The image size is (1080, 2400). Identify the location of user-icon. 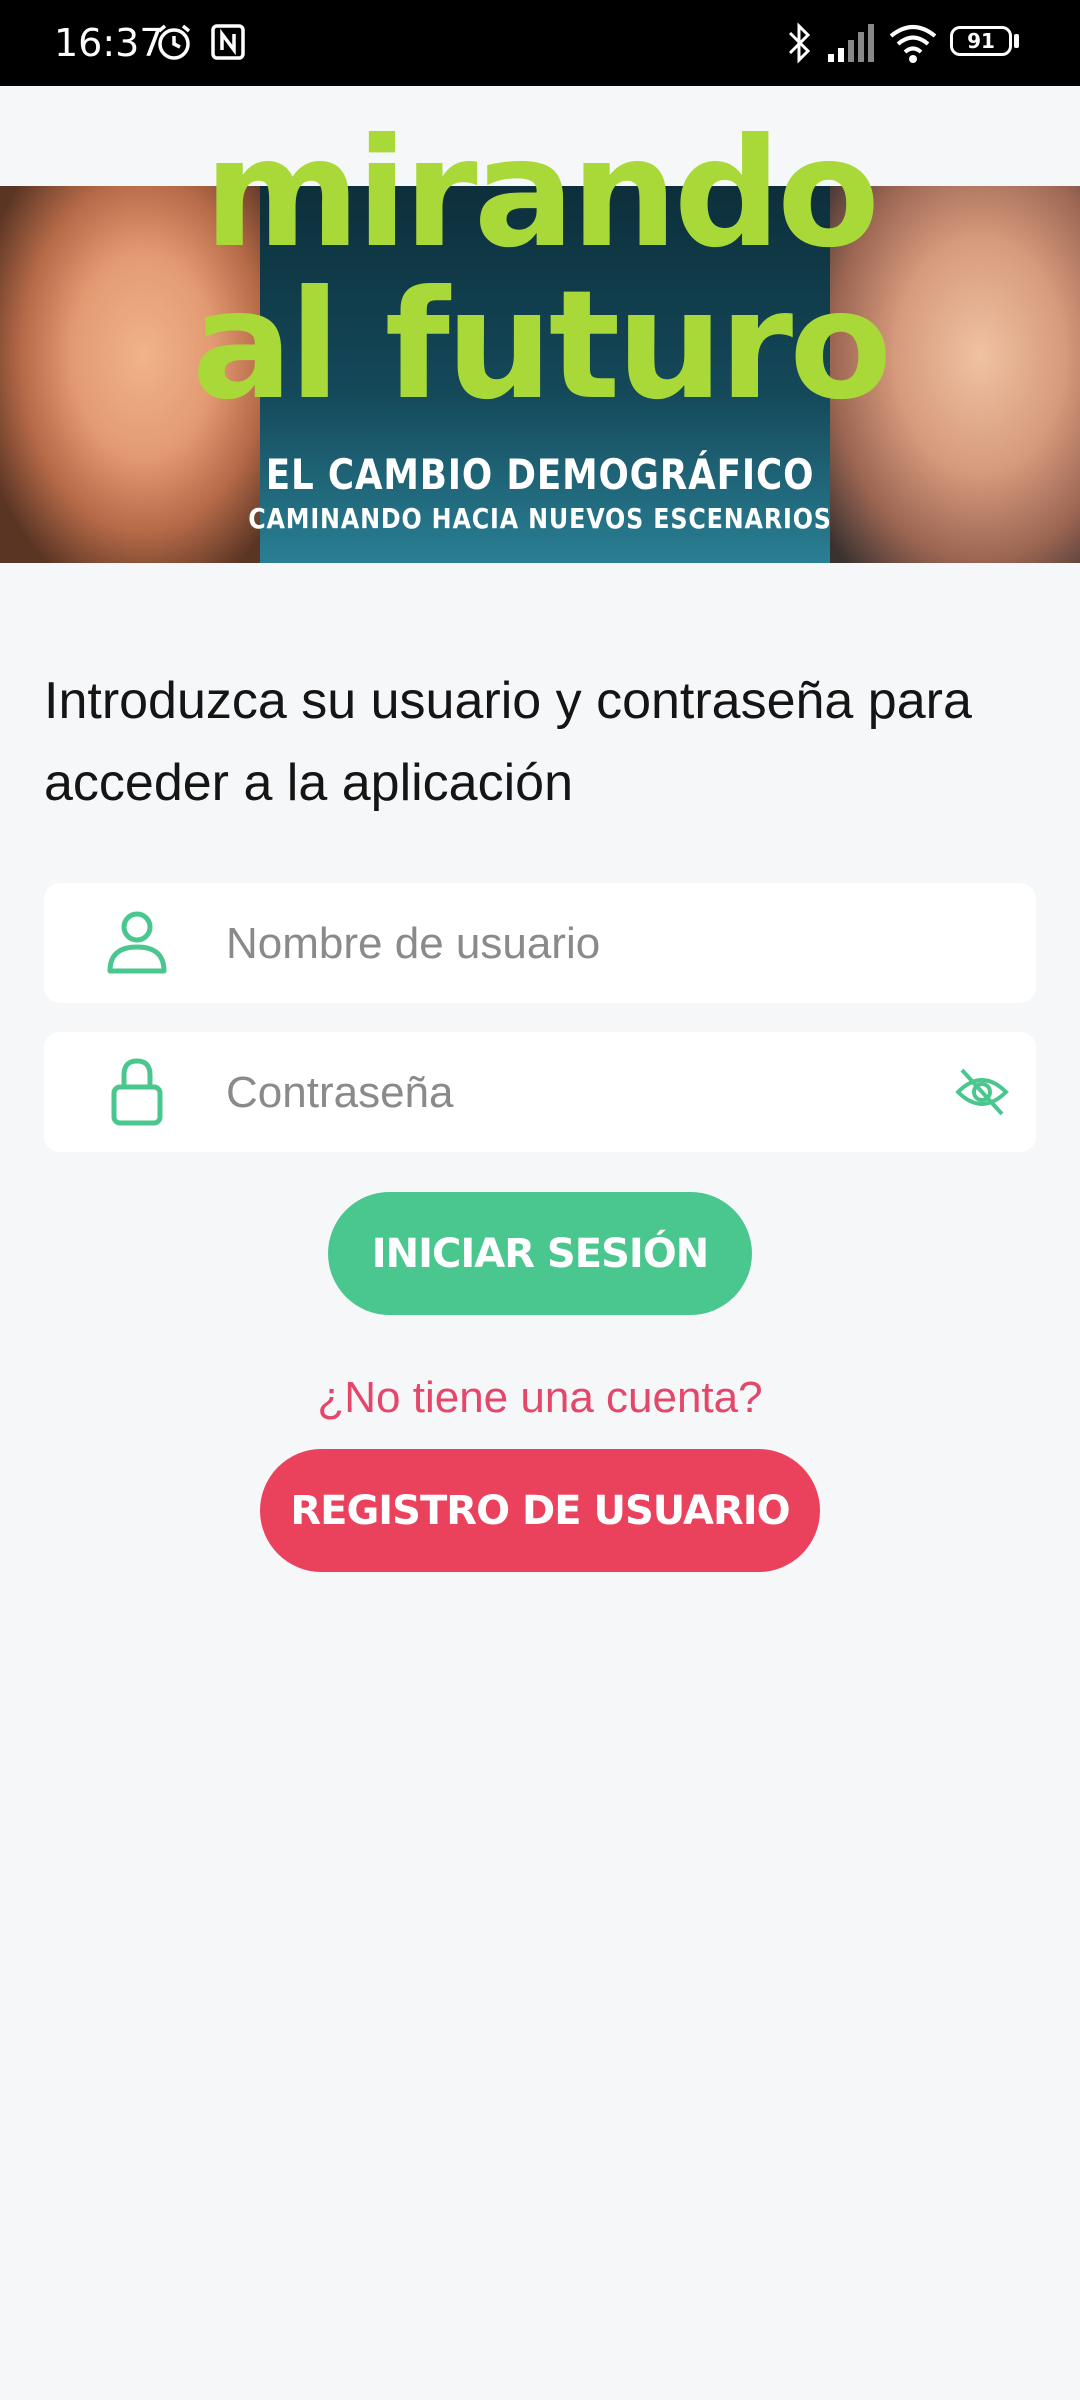
(137, 942).